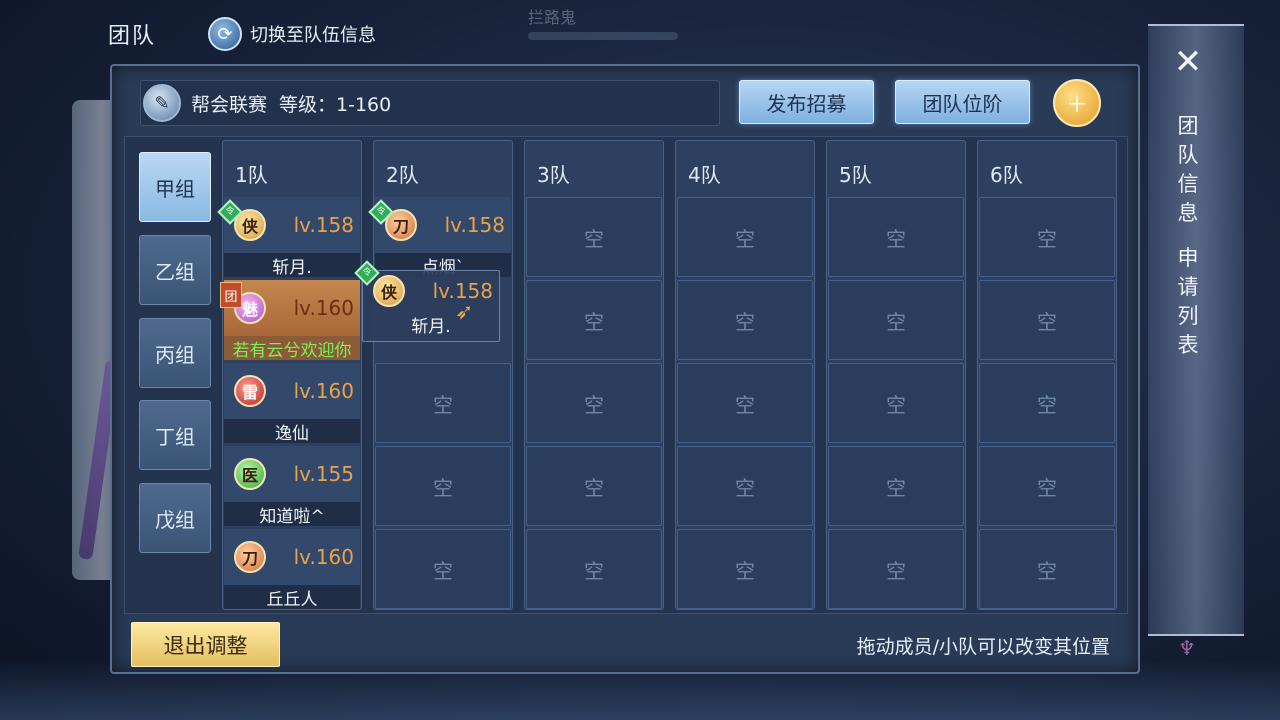 The image size is (1280, 720). I want to click on member-name: 逸仙, so click(292, 431).